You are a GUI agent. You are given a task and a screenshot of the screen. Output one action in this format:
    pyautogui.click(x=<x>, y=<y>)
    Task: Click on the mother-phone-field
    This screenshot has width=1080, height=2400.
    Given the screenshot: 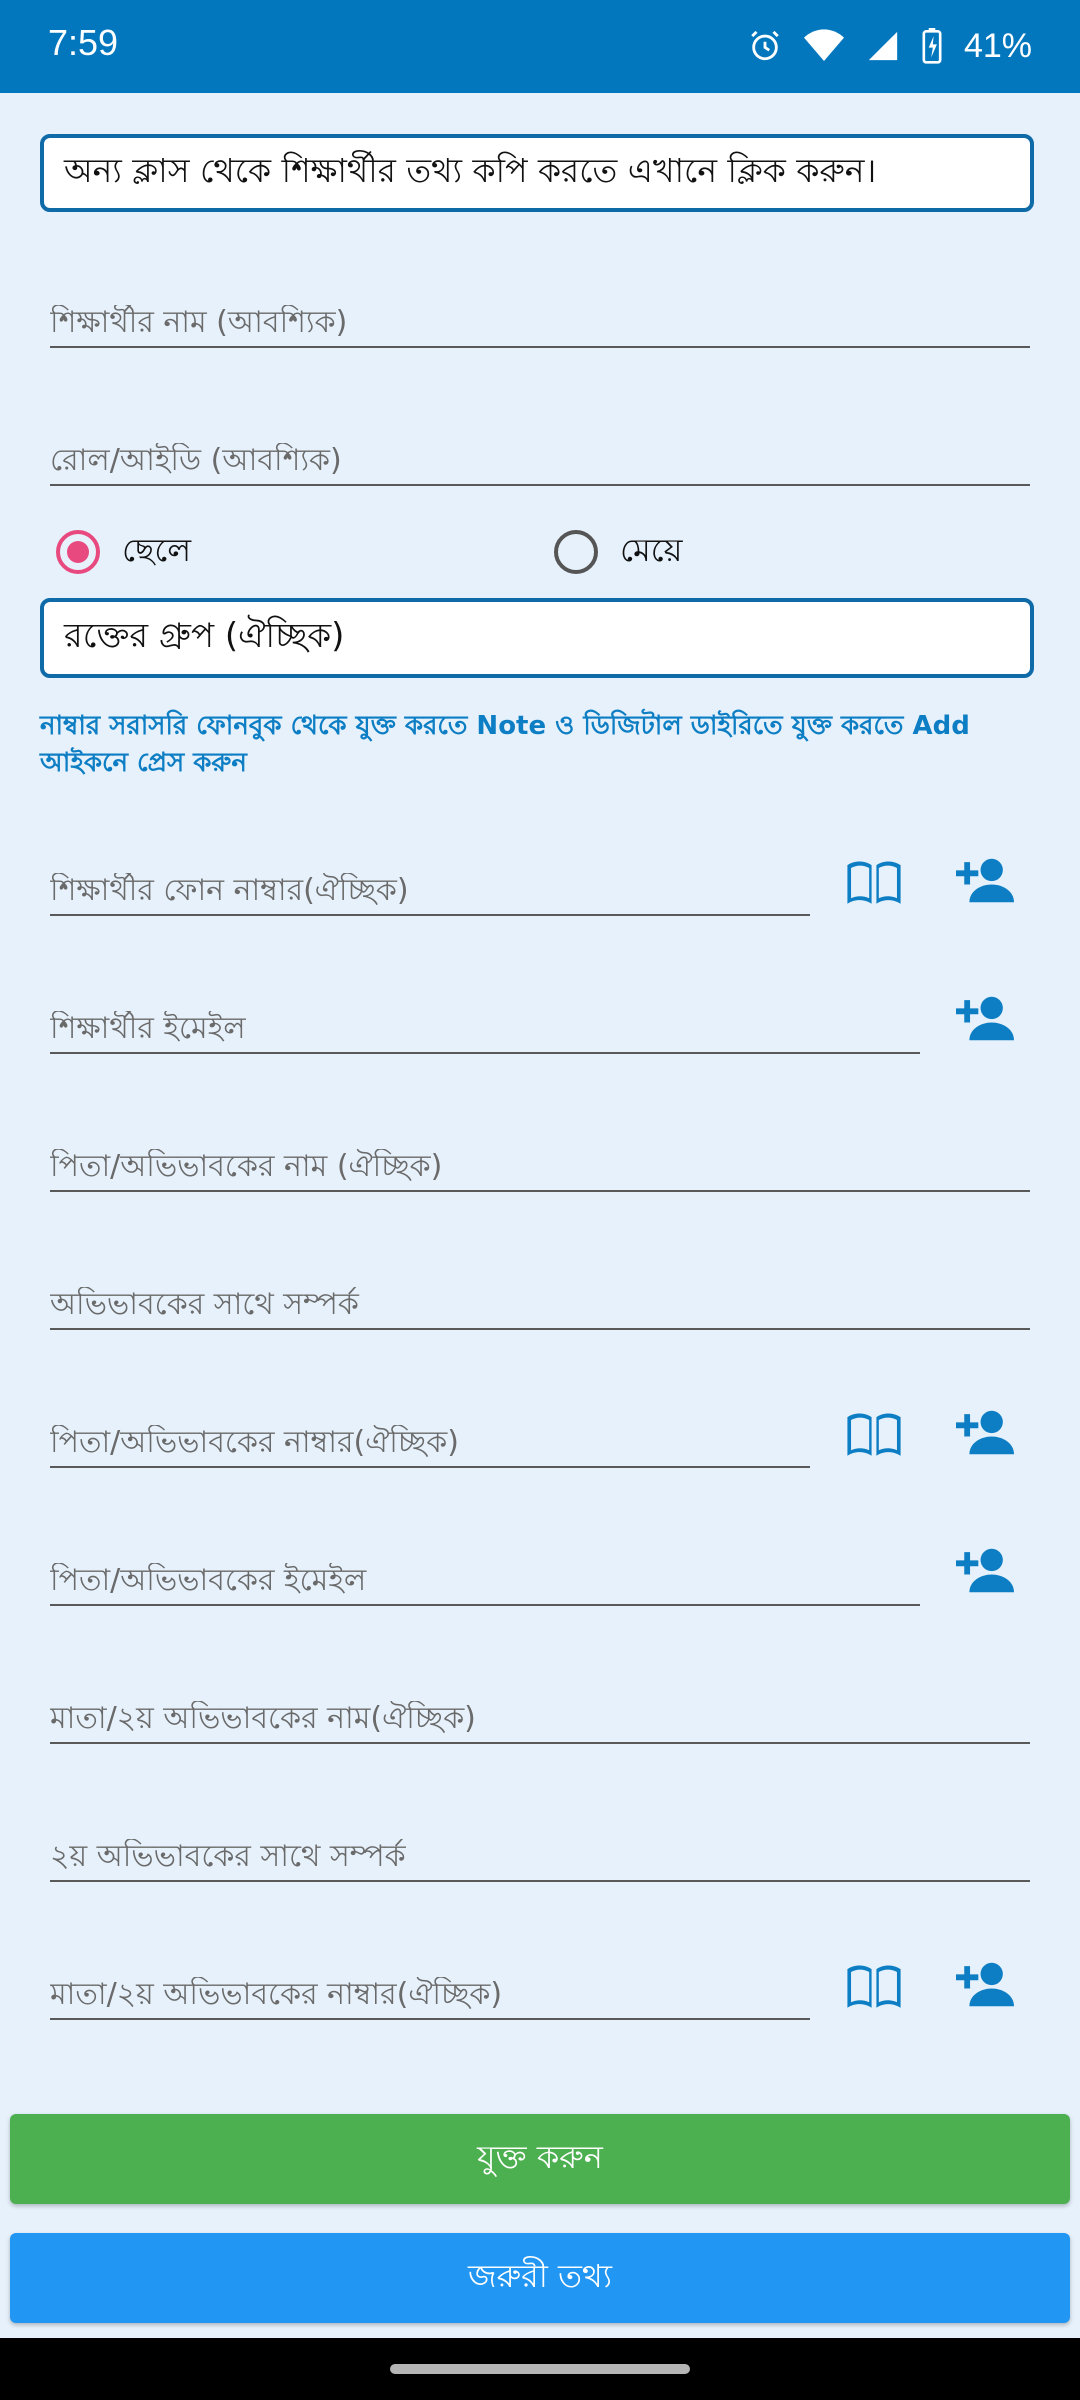 What is the action you would take?
    pyautogui.click(x=430, y=1990)
    